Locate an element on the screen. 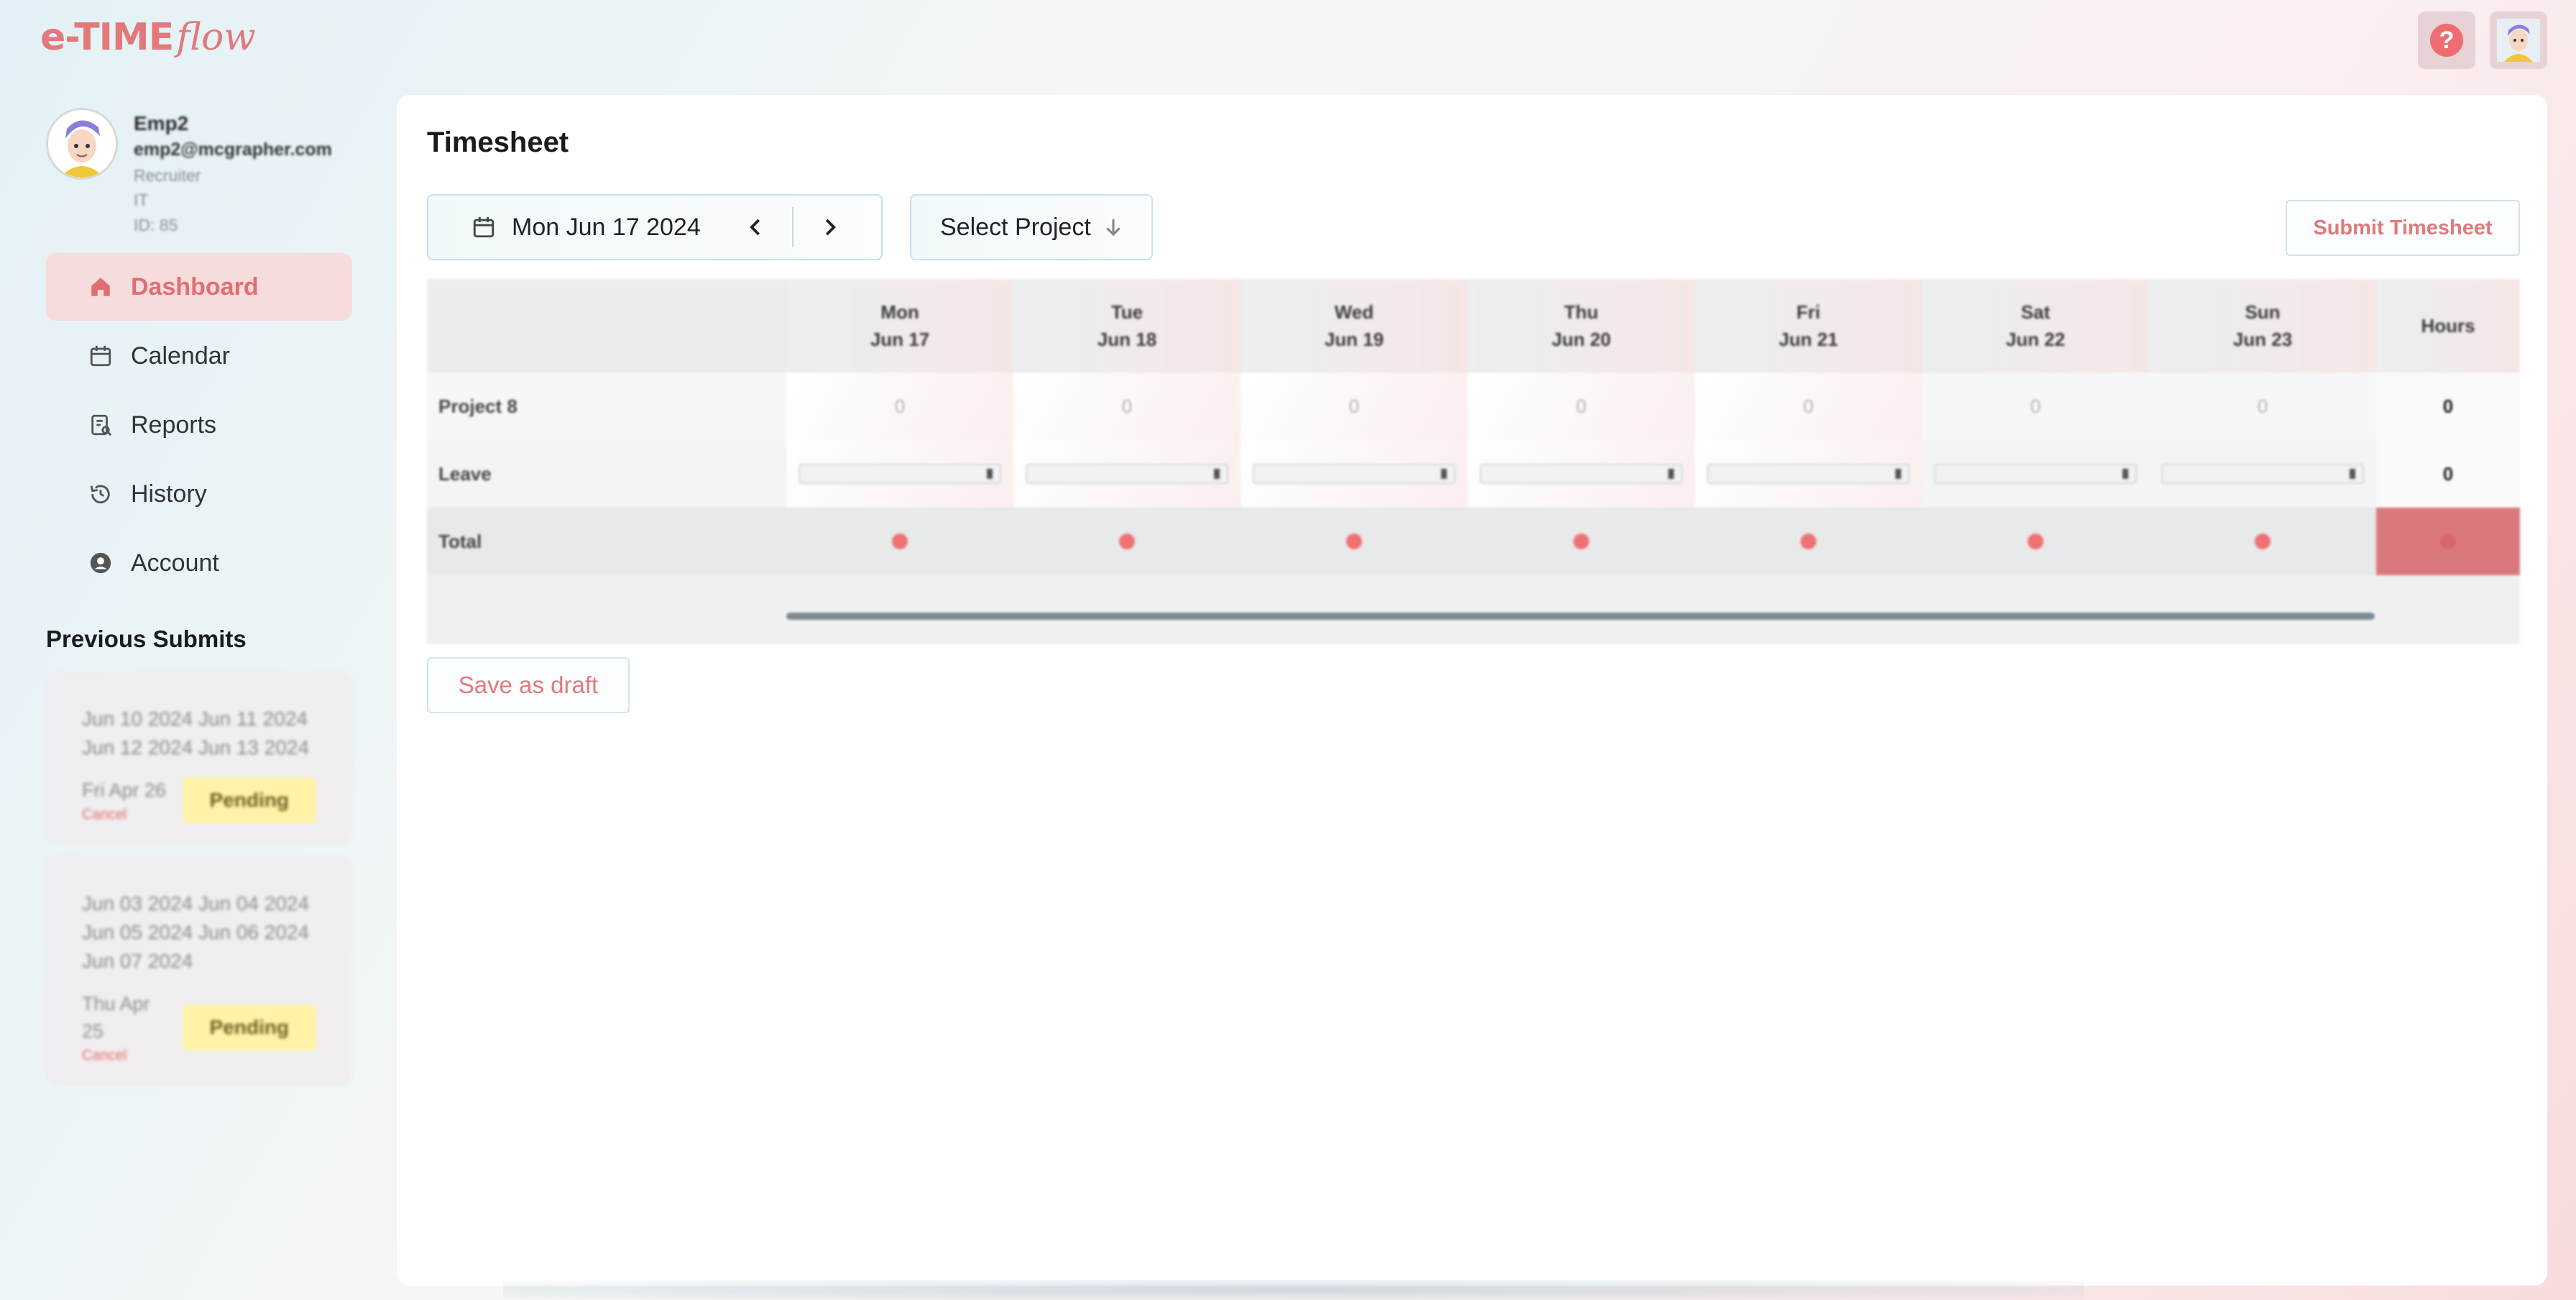 The width and height of the screenshot is (2576, 1300). day-name: Mon is located at coordinates (899, 312).